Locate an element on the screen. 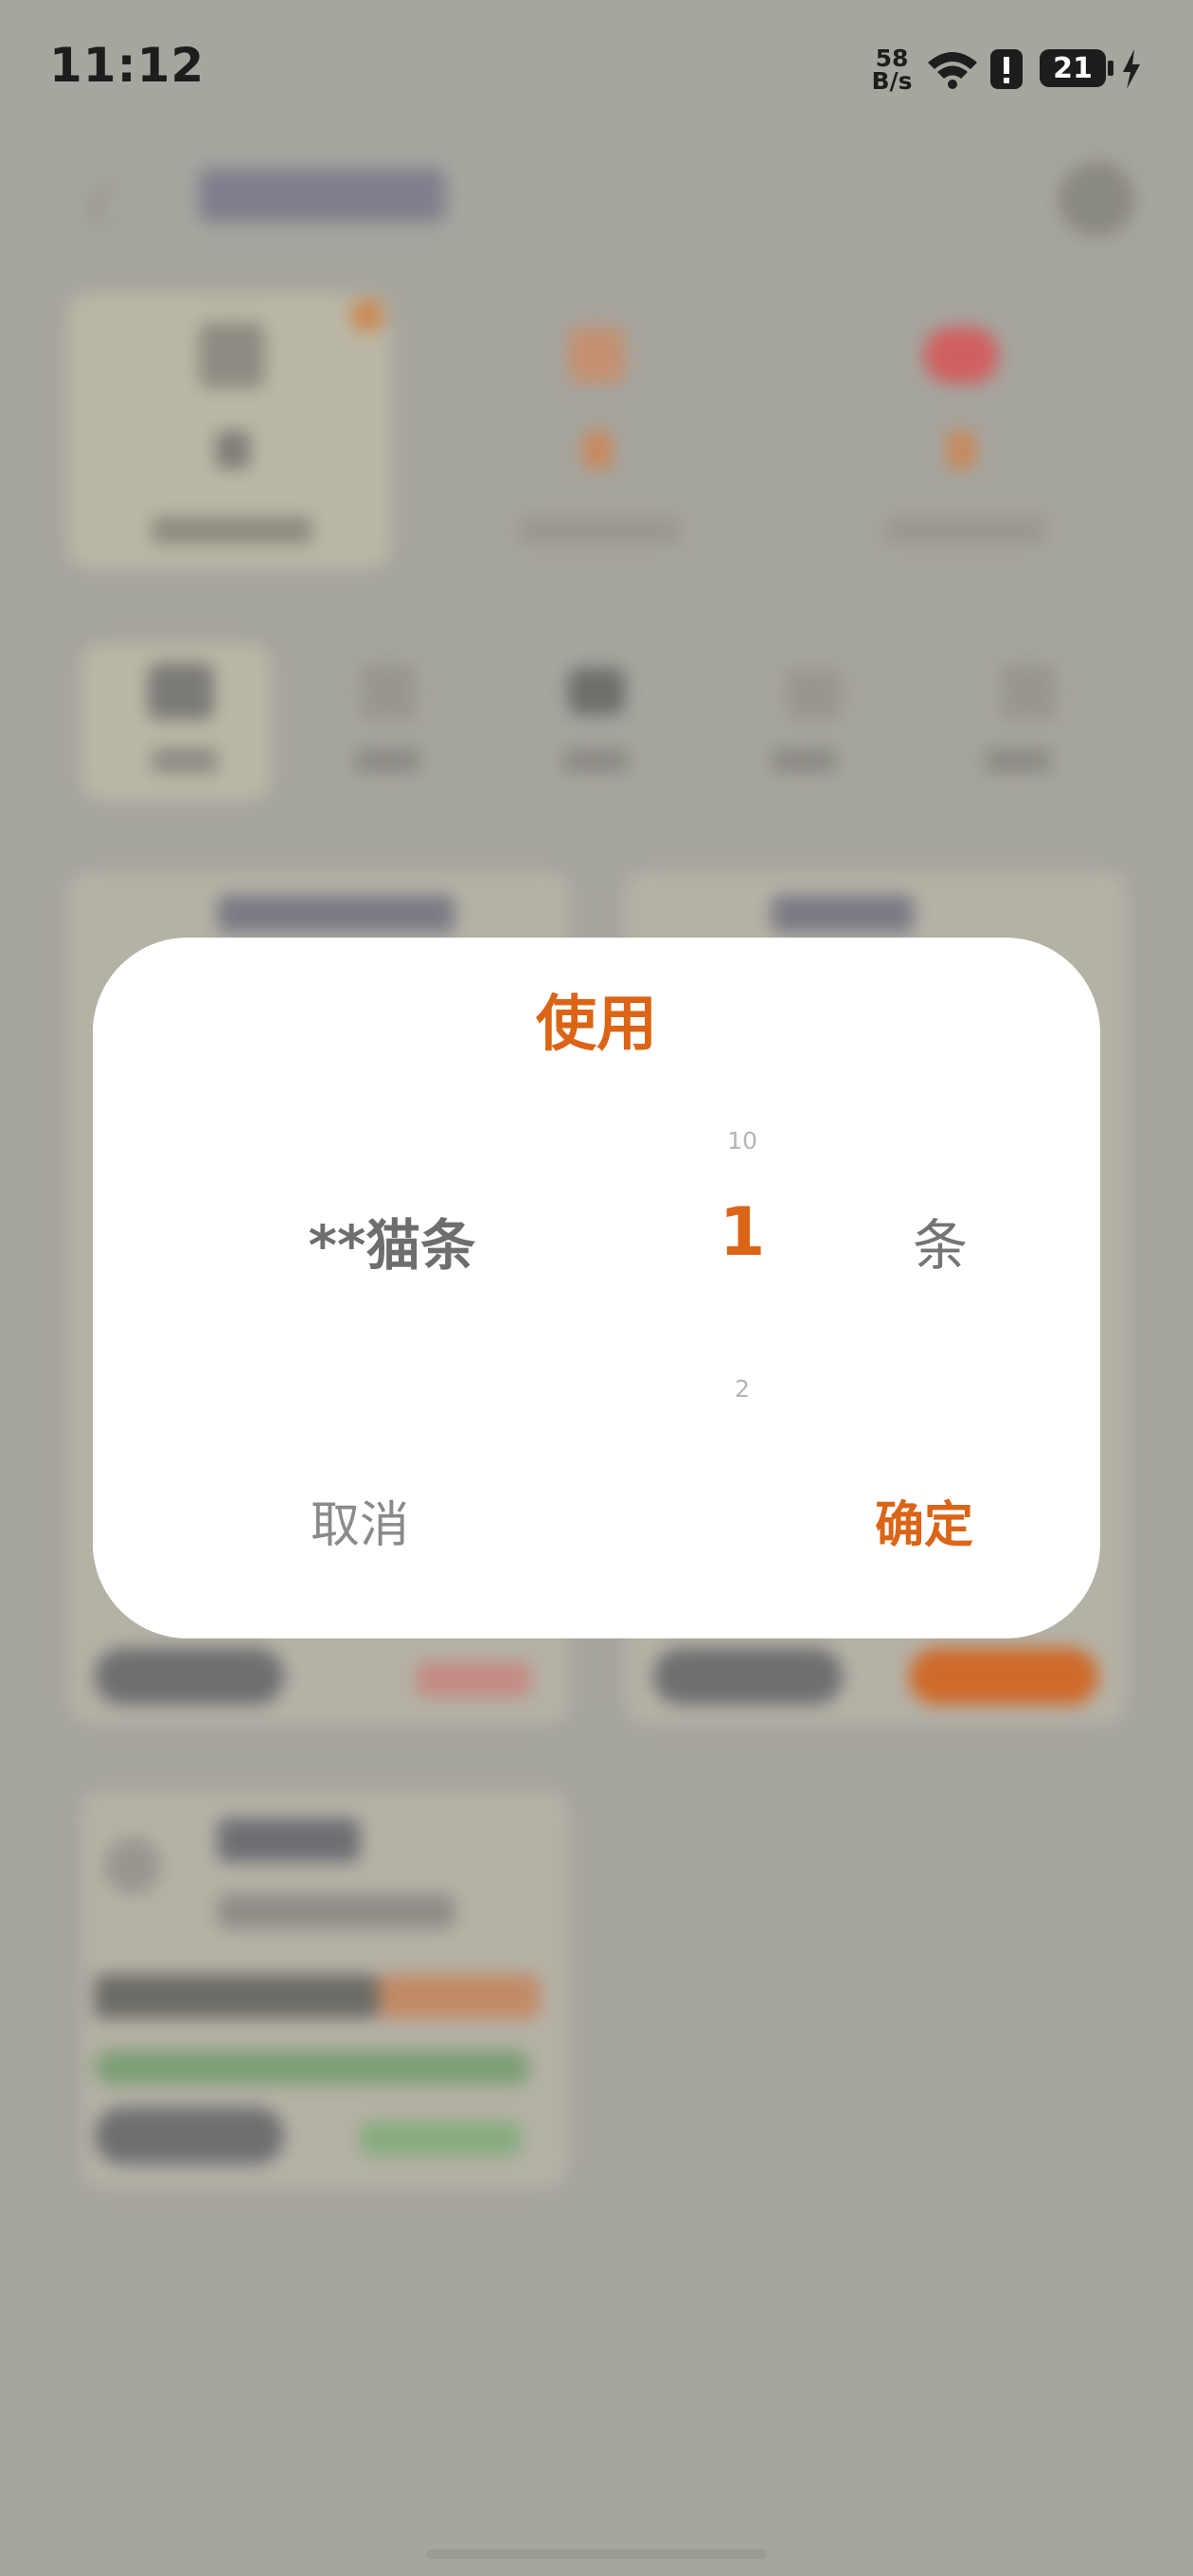  lower-card-tag-accent is located at coordinates (459, 1996).